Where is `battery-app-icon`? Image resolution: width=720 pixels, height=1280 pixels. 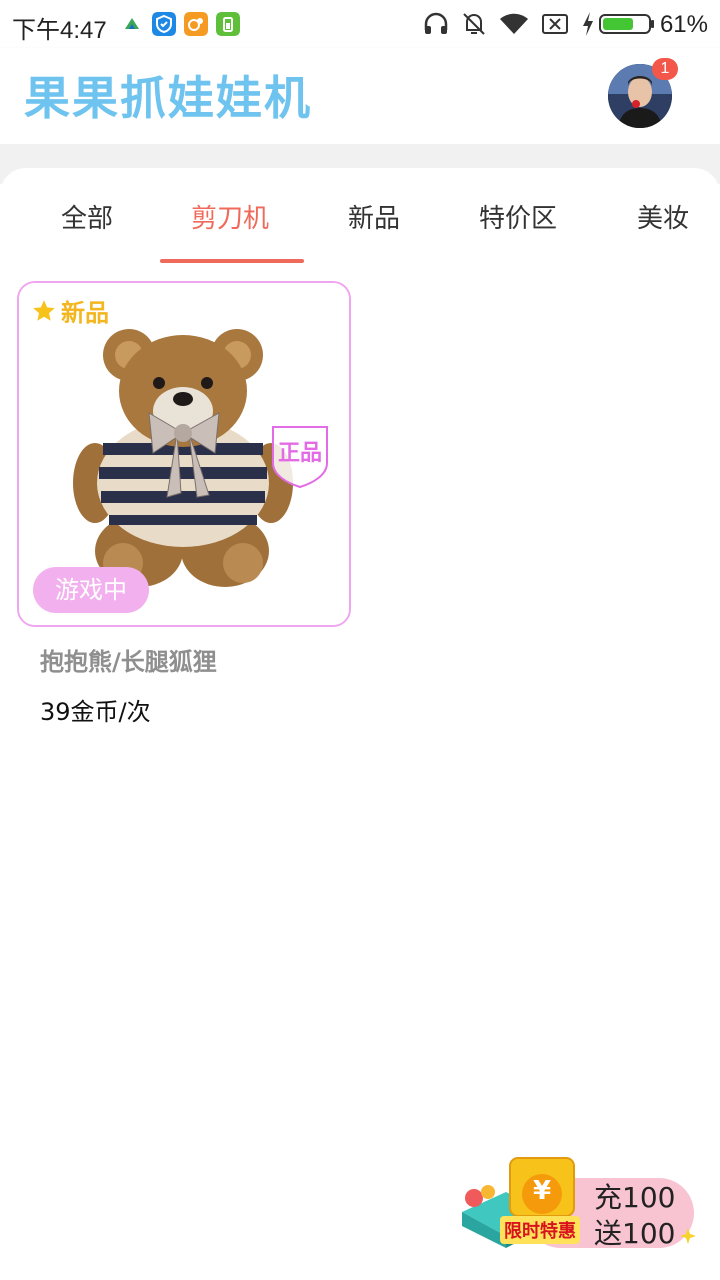
battery-app-icon is located at coordinates (228, 24).